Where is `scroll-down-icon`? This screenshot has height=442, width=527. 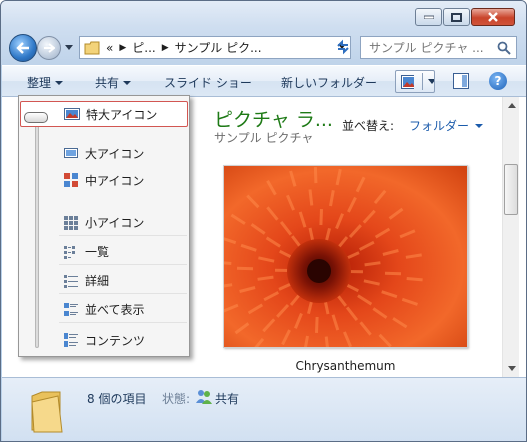
scroll-down-icon is located at coordinates (511, 368).